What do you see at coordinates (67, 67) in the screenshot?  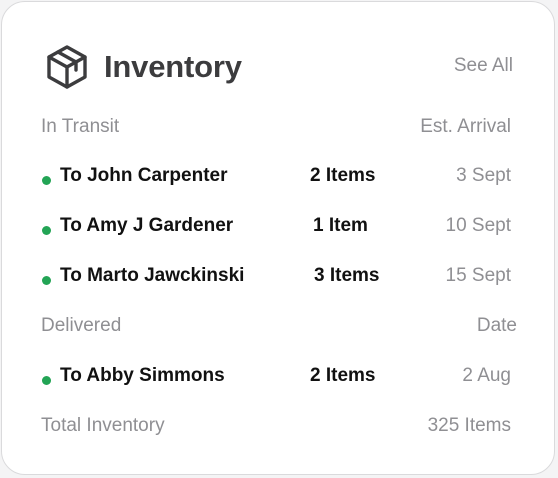 I see `box-icon` at bounding box center [67, 67].